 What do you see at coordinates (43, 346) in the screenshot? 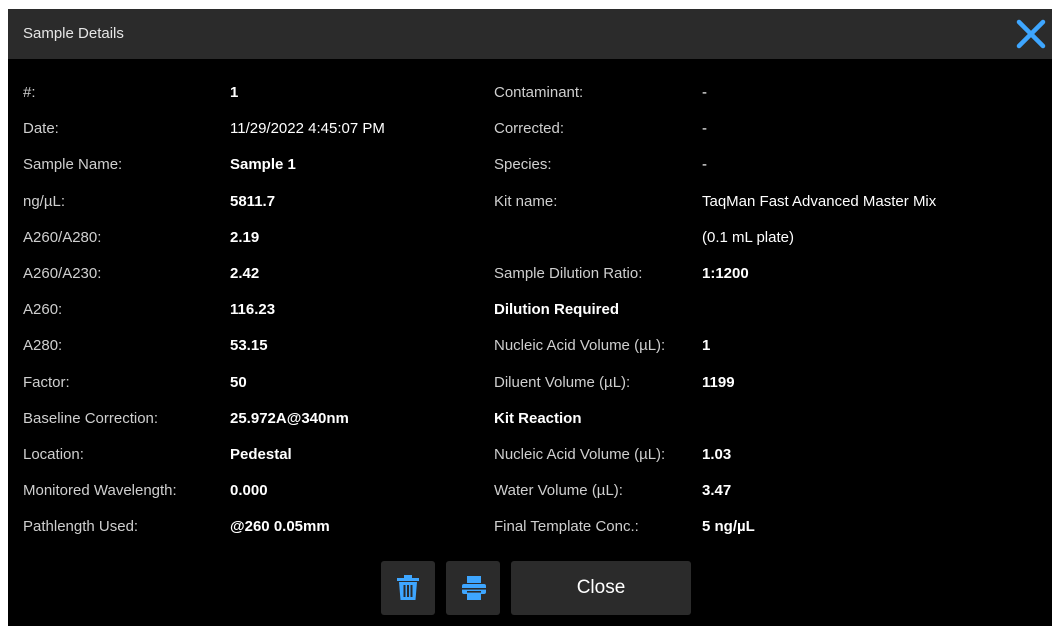
I see `field-label: A280:` at bounding box center [43, 346].